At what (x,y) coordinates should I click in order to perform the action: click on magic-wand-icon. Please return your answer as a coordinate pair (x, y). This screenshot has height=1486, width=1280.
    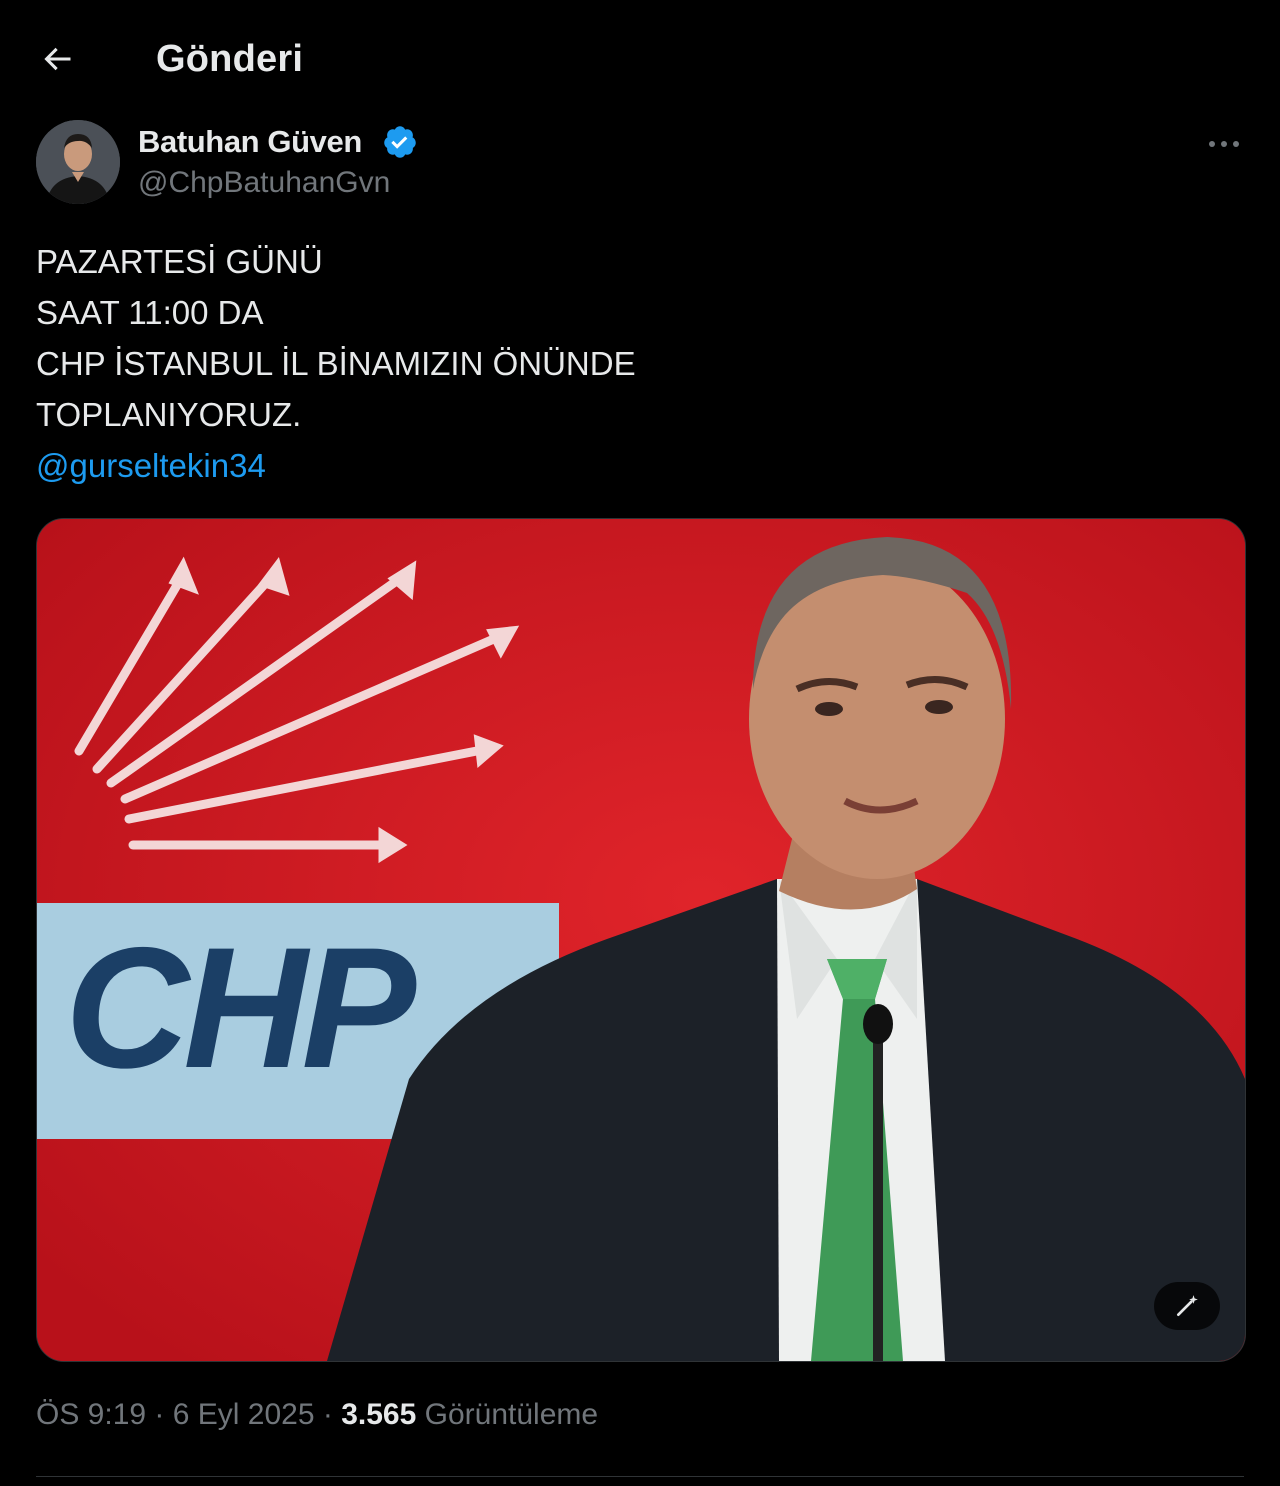
    Looking at the image, I should click on (1187, 1306).